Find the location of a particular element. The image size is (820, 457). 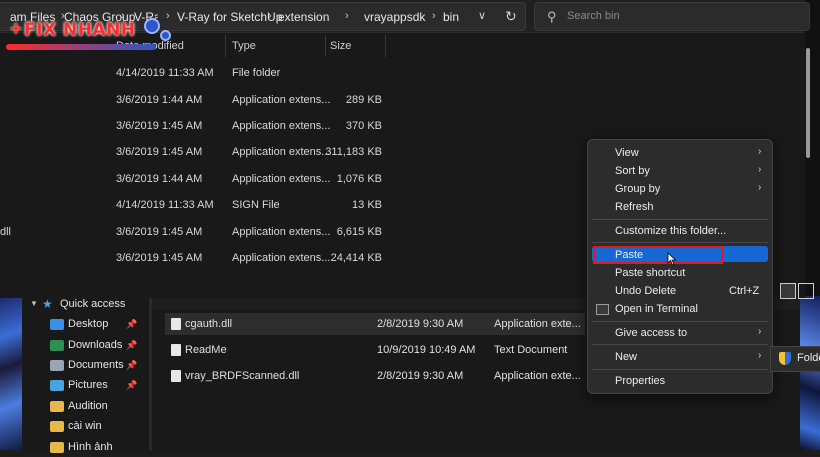

file-row: 4/14/2019 11:33 AM File folder is located at coordinates (400, 73).